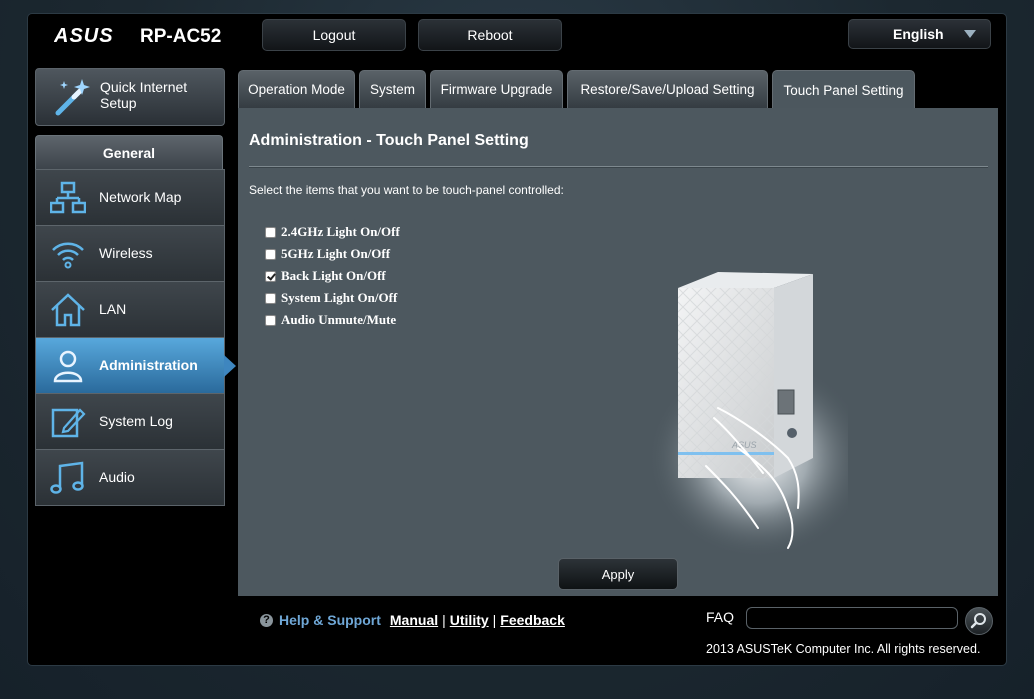 The height and width of the screenshot is (699, 1034). What do you see at coordinates (469, 620) in the screenshot?
I see `utility-link: Utility` at bounding box center [469, 620].